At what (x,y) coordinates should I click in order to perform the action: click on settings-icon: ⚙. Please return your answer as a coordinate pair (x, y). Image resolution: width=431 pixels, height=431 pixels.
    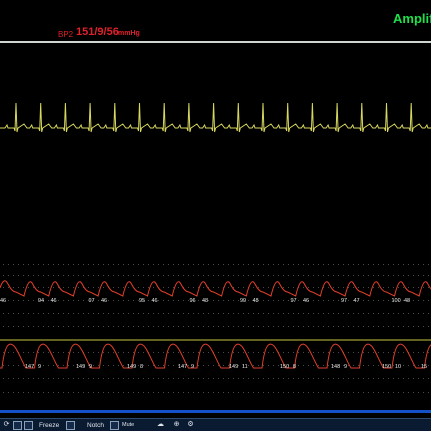
    Looking at the image, I should click on (190, 425).